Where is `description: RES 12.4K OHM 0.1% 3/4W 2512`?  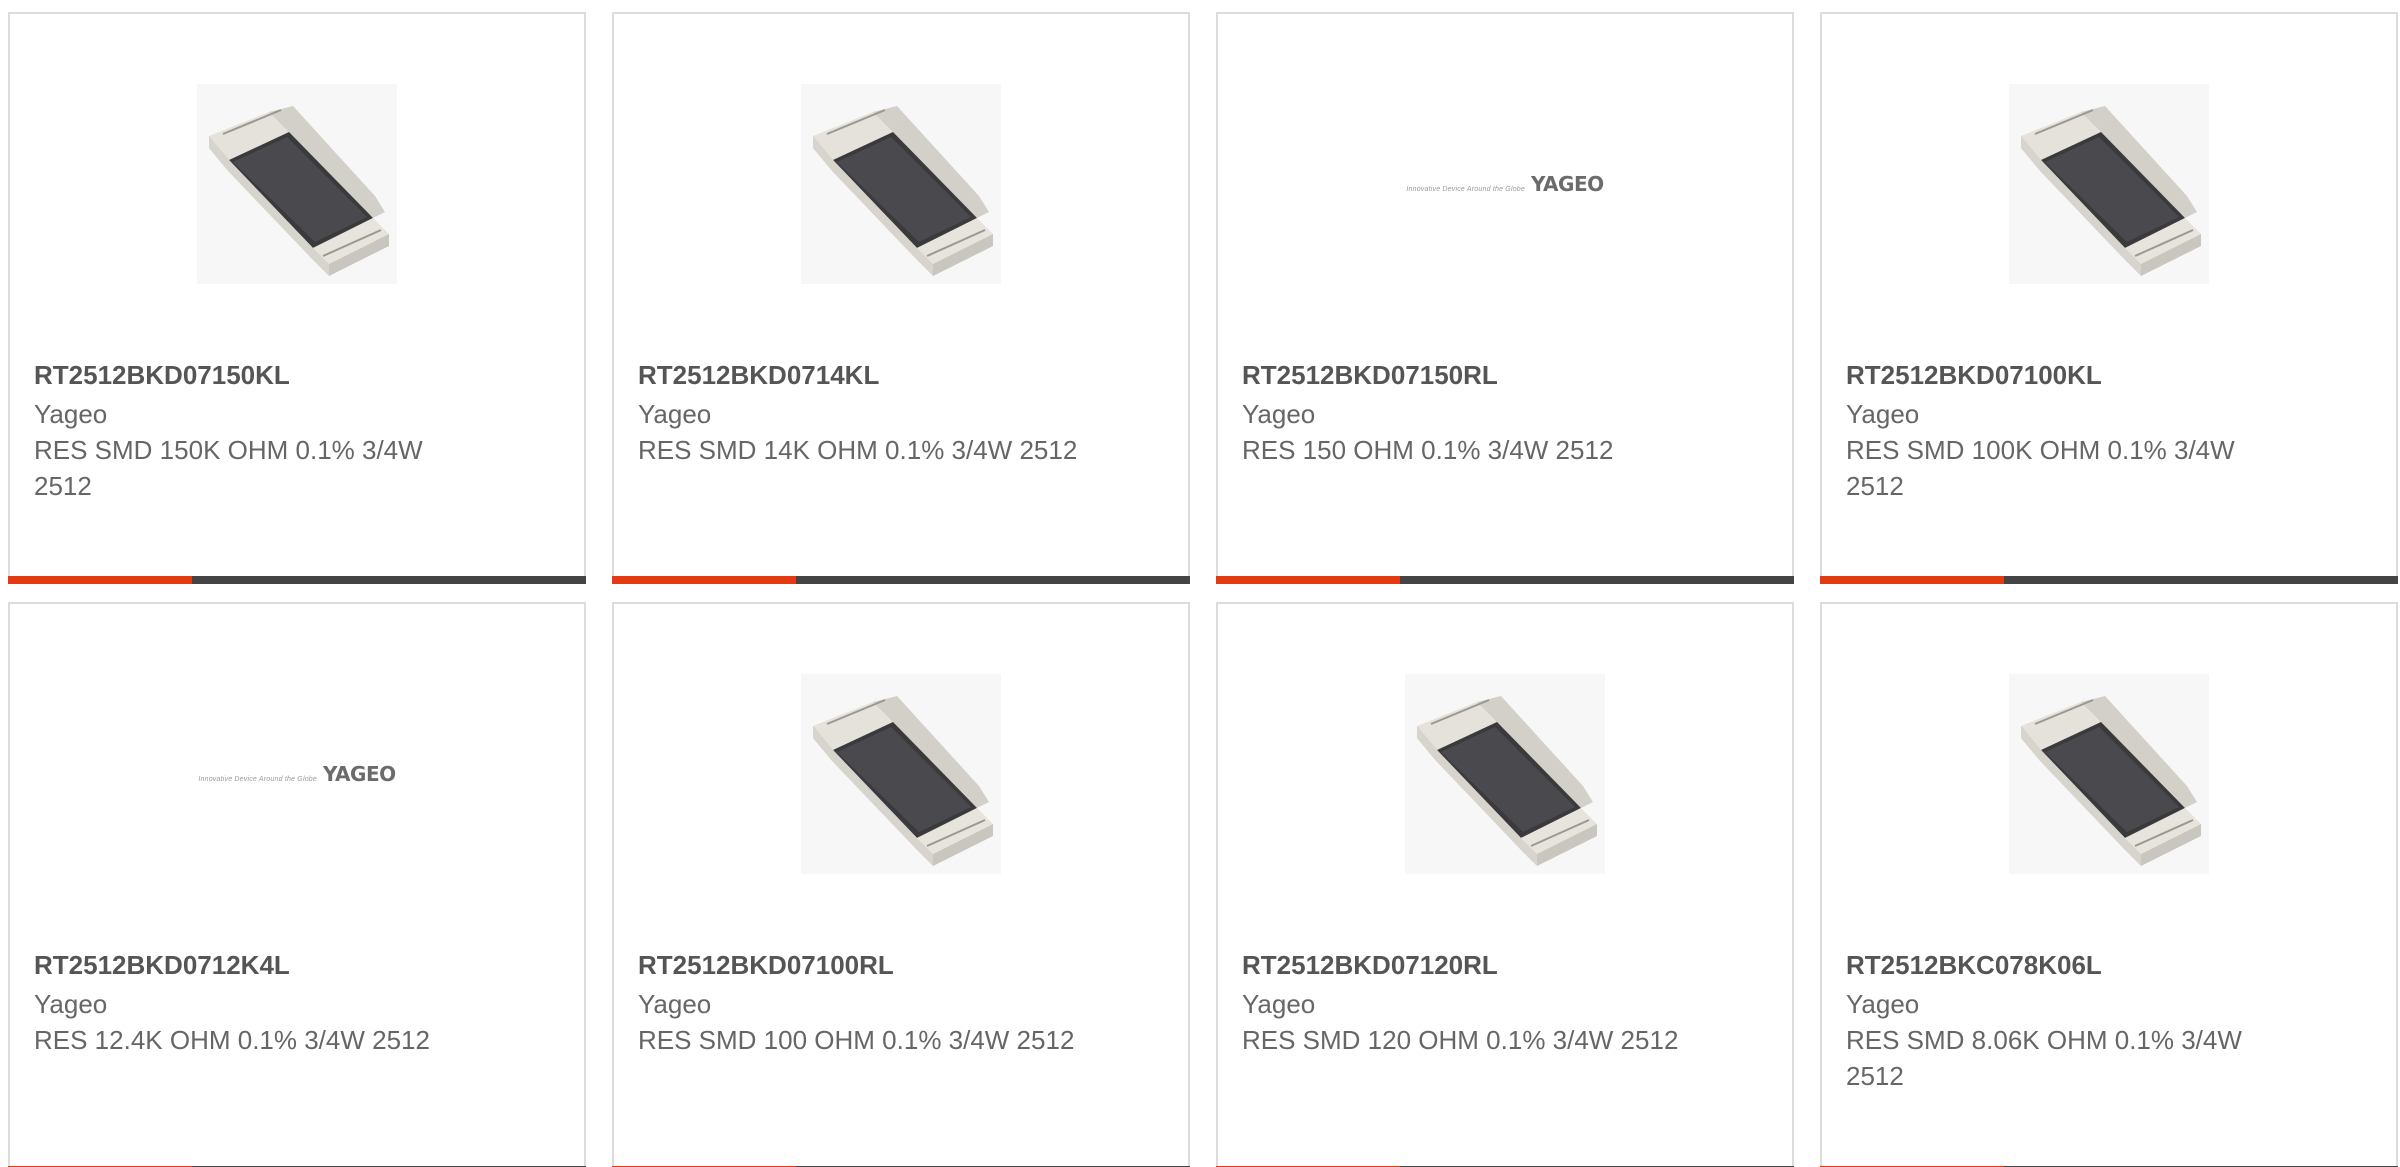
description: RES 12.4K OHM 0.1% 3/4W 2512 is located at coordinates (232, 1040).